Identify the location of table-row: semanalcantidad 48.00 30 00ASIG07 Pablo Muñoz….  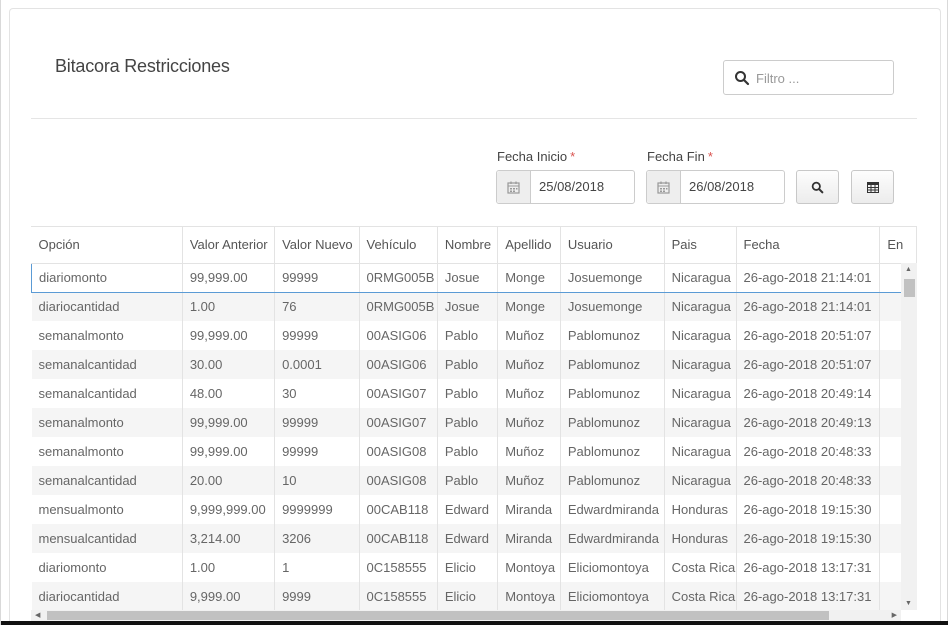
(474, 393).